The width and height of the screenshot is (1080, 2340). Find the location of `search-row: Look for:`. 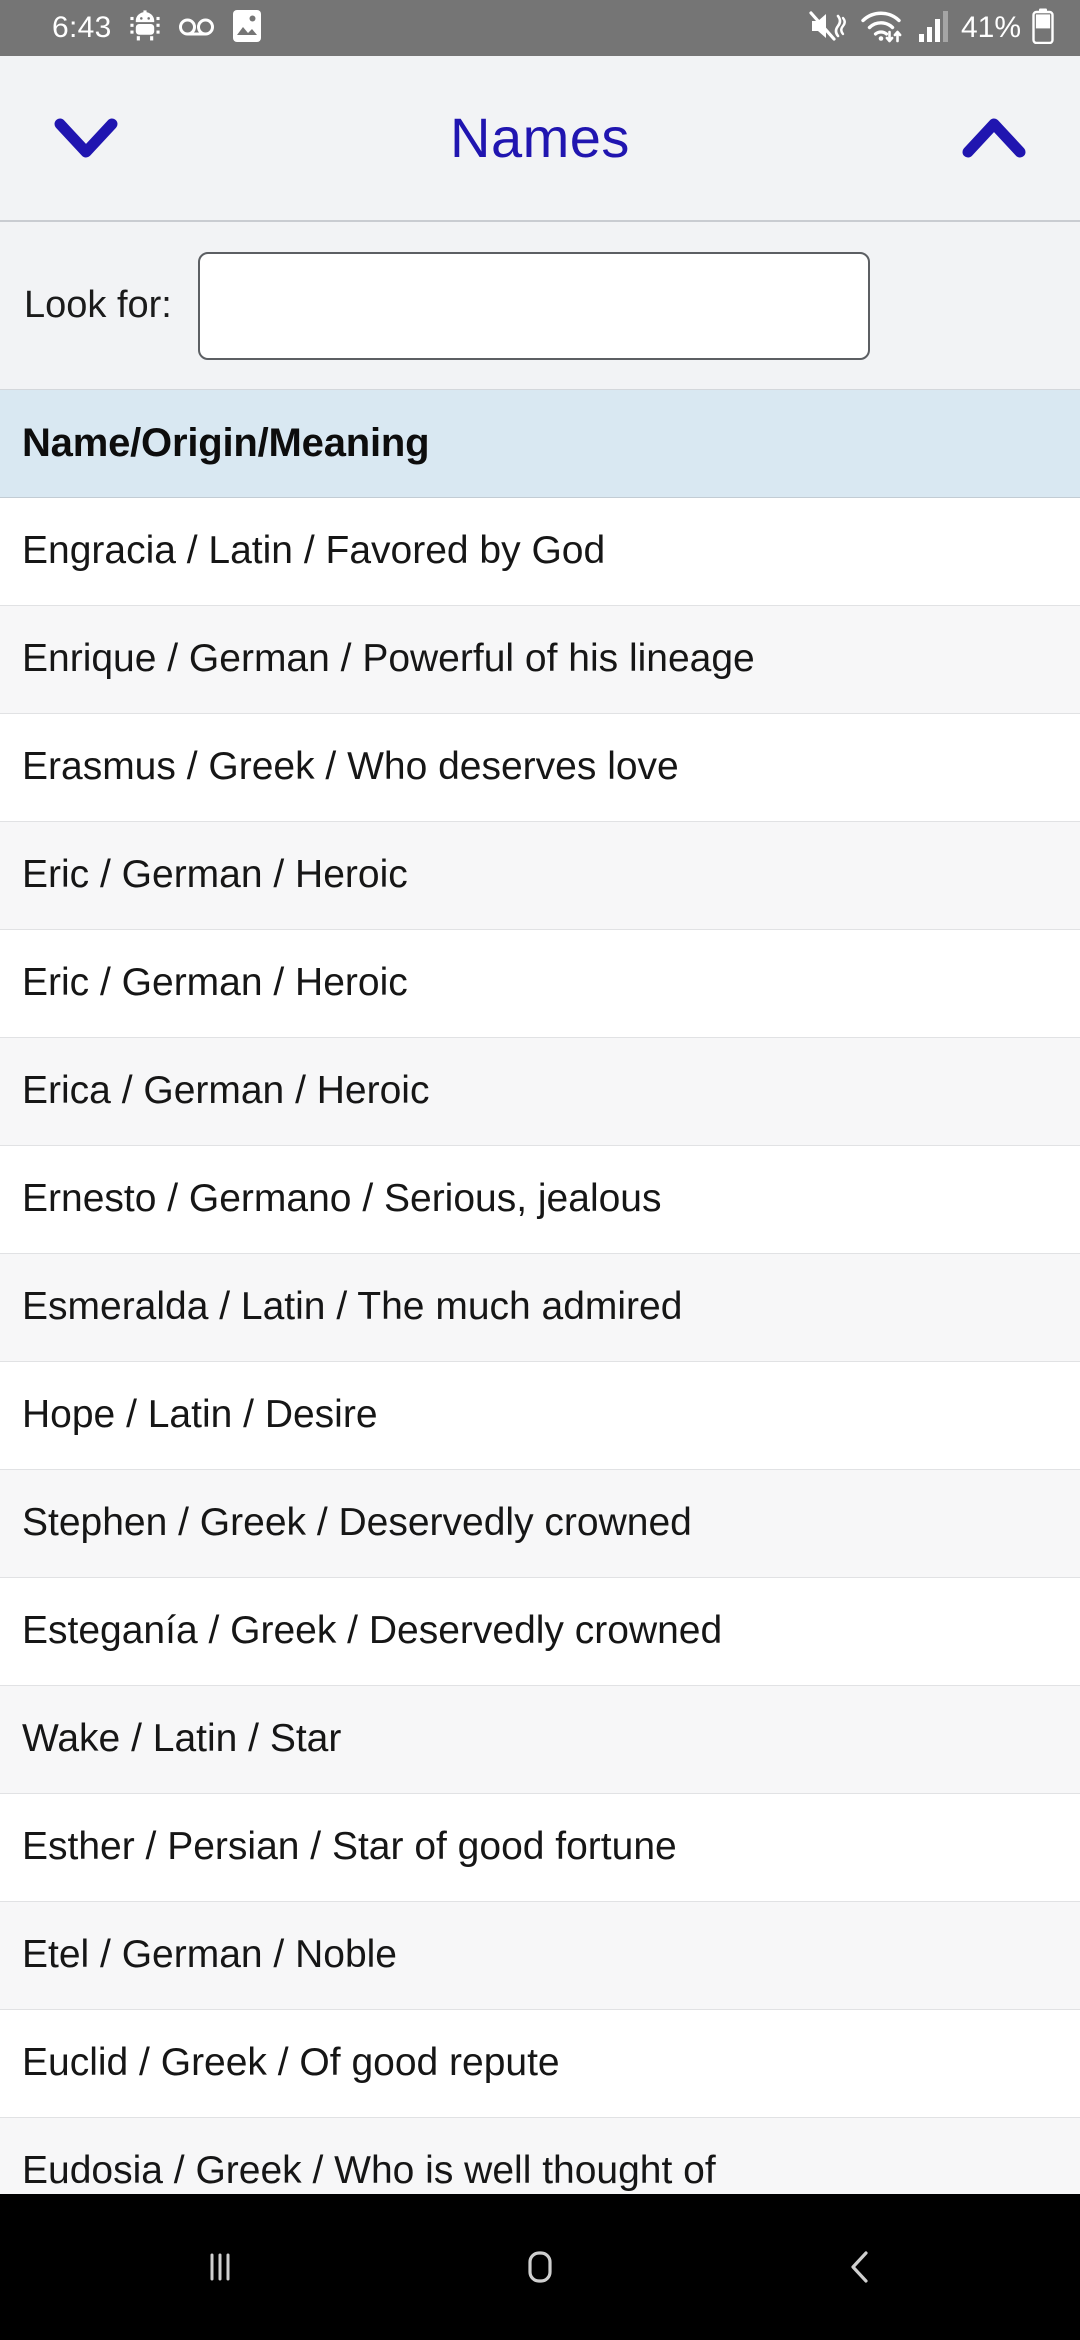

search-row: Look for: is located at coordinates (540, 306).